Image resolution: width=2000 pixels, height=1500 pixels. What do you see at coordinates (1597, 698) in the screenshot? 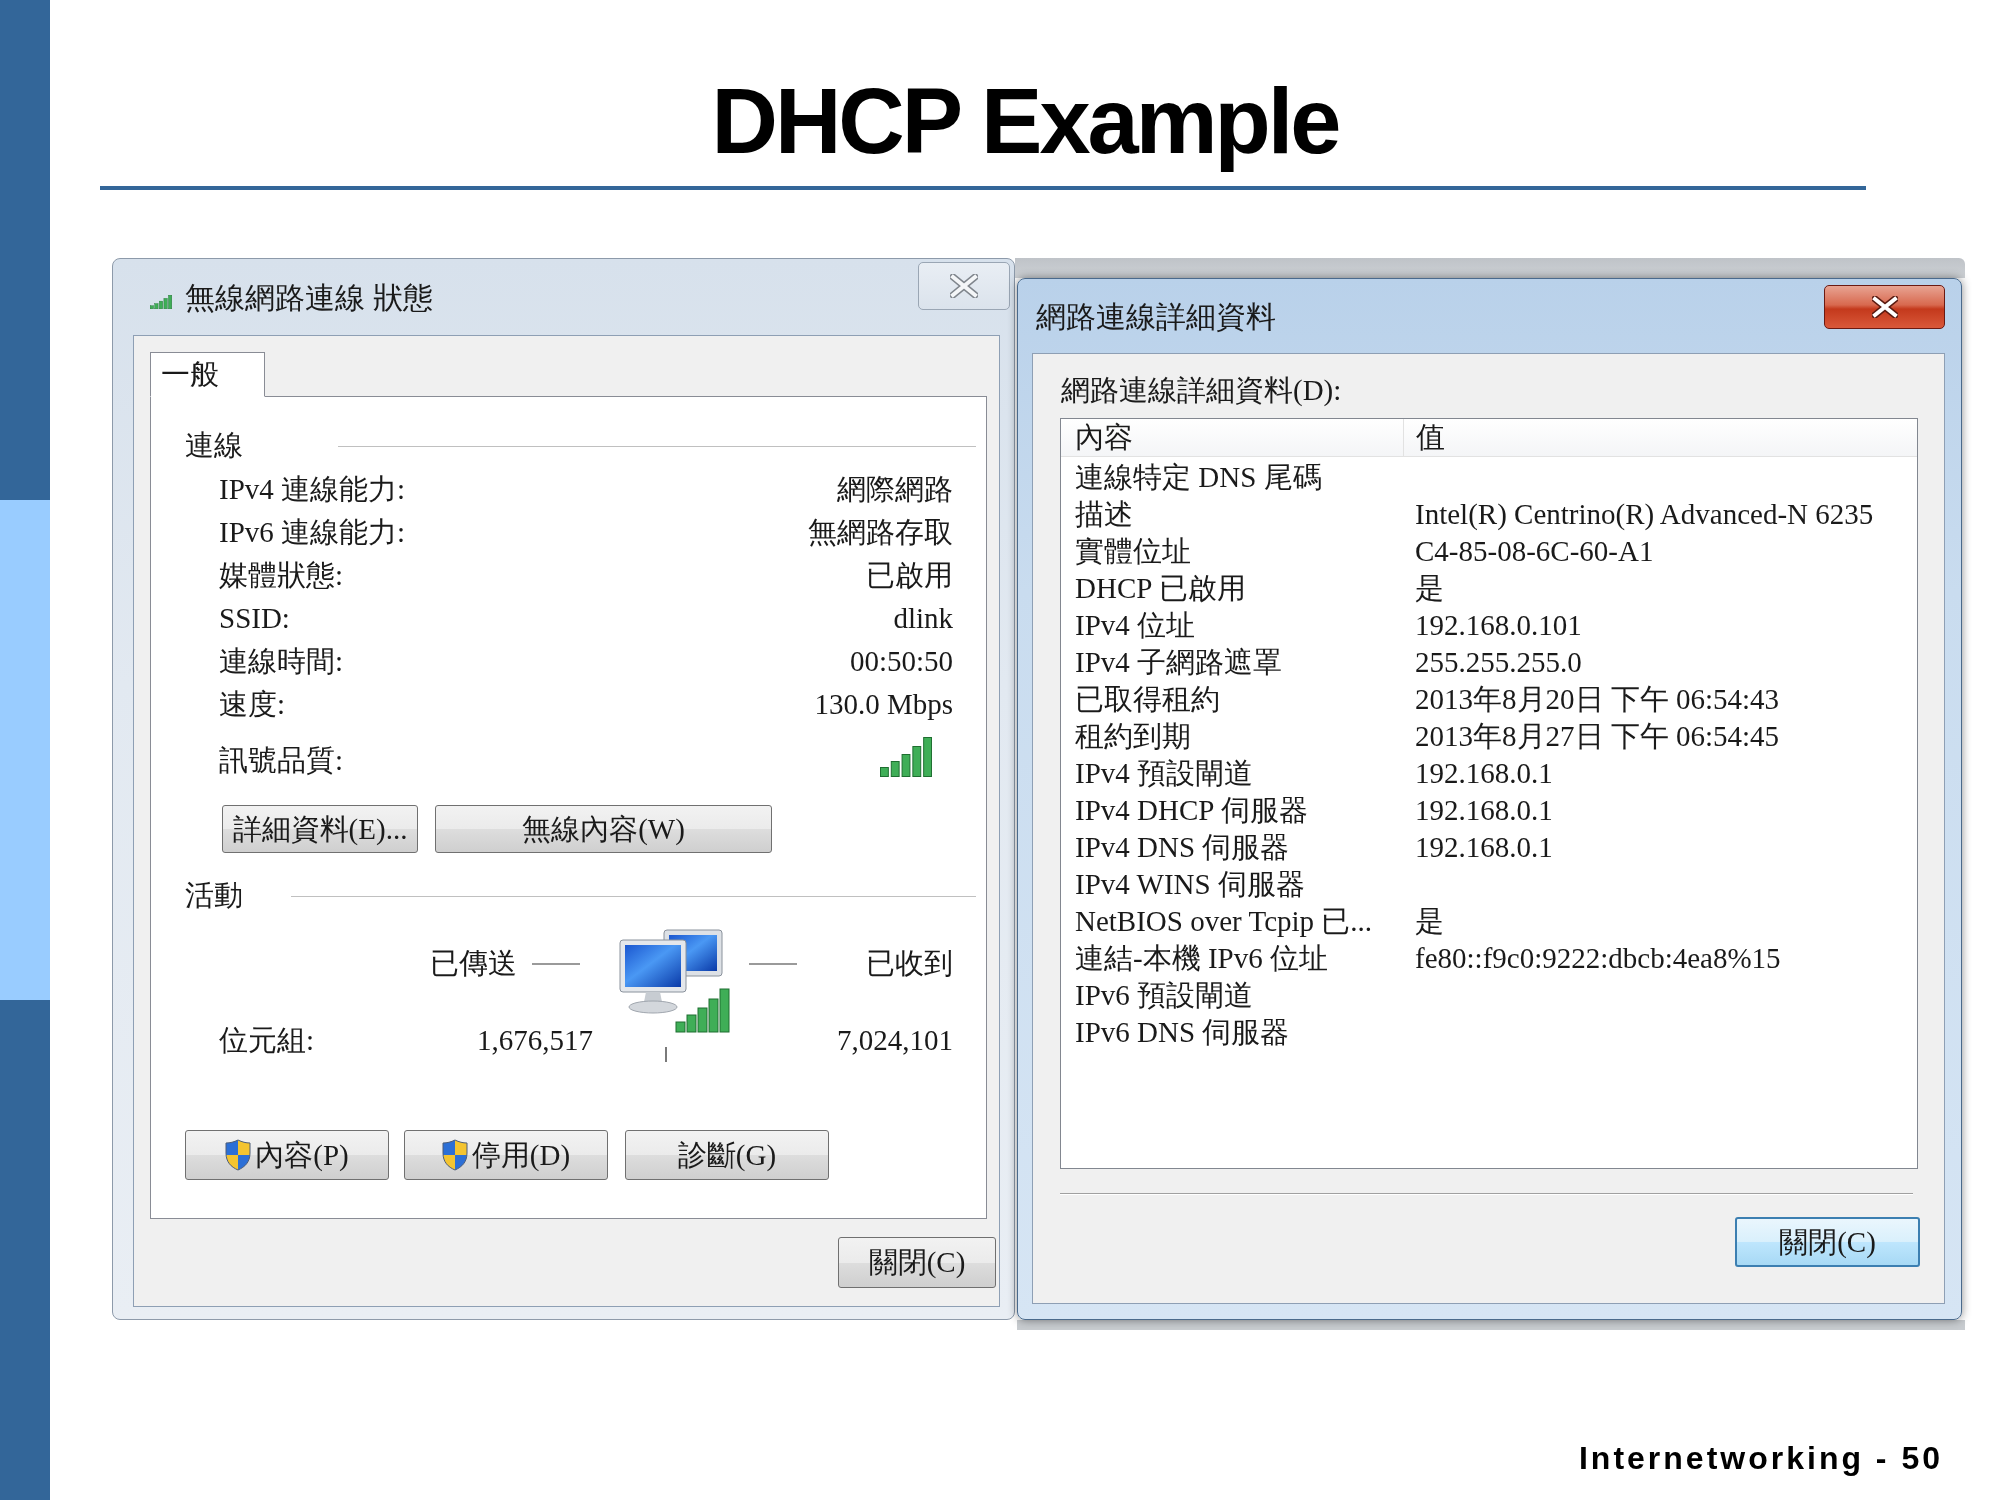
I see `value-cell: 2013年8月20日 下午 06:54:43` at bounding box center [1597, 698].